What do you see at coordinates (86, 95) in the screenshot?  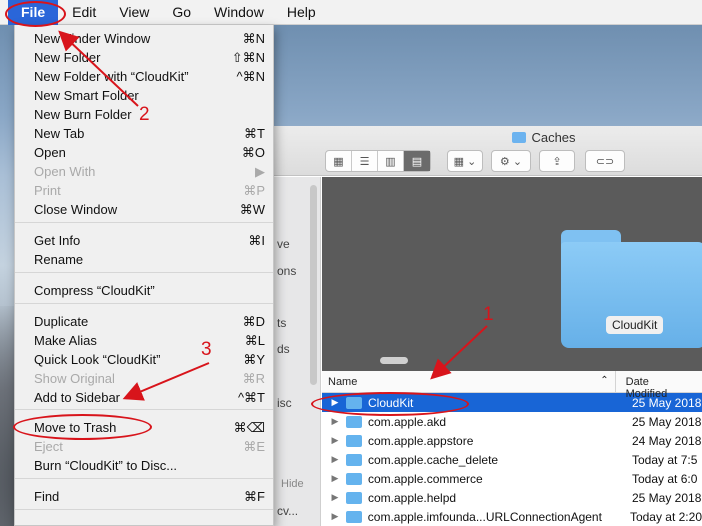 I see `menu-item-label: New Smart Folder` at bounding box center [86, 95].